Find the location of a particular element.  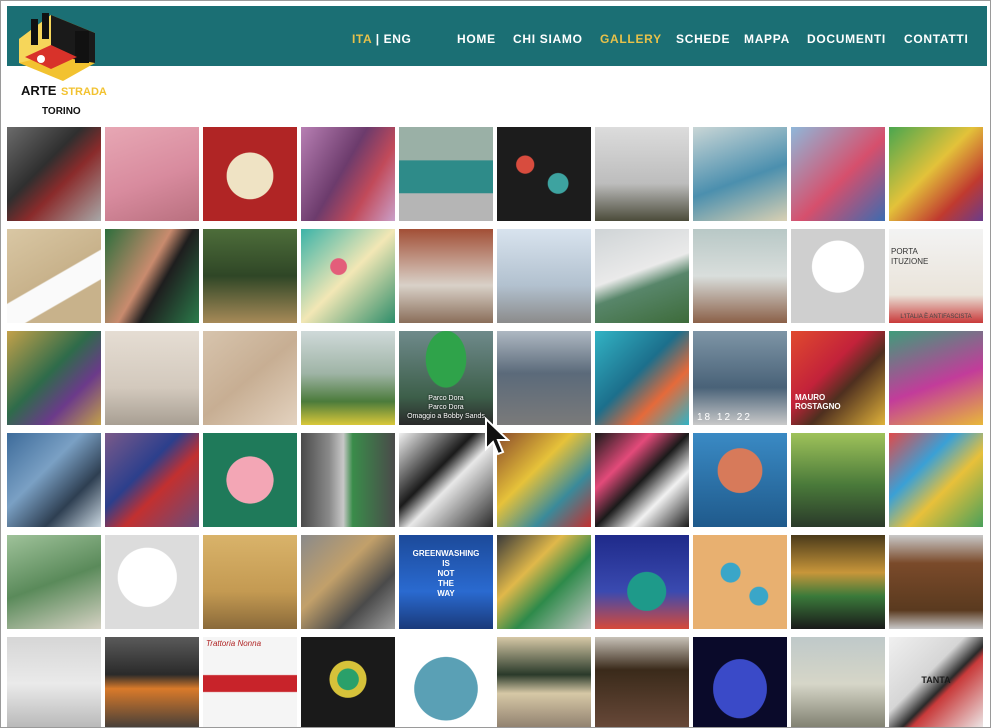

tile-tanta-text: TANTA is located at coordinates (936, 680).